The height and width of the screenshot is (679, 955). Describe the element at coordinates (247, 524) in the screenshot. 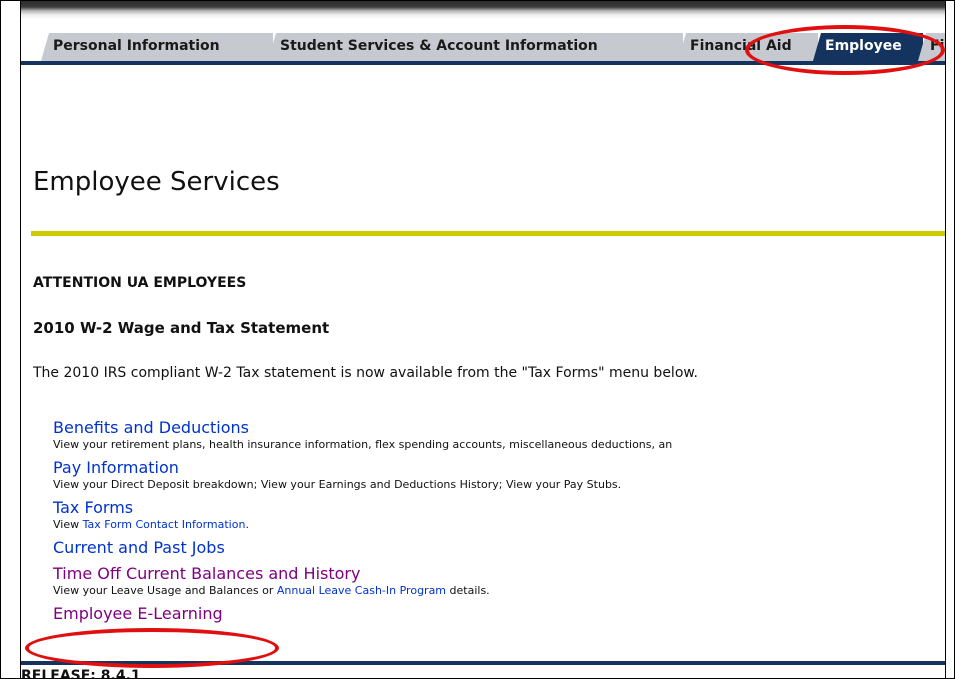

I see `tax-desc-suffix: .` at that location.